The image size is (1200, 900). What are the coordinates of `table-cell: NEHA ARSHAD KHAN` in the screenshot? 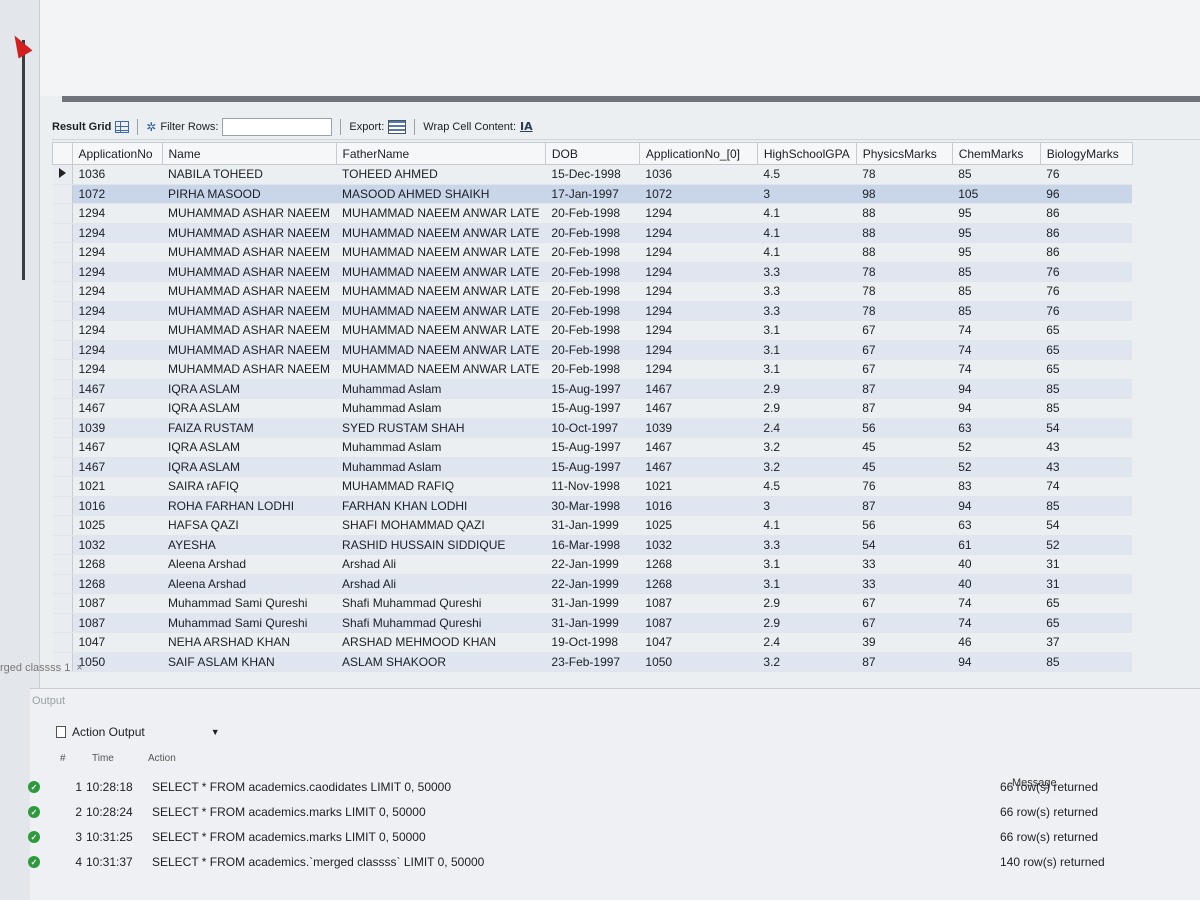 It's located at (249, 642).